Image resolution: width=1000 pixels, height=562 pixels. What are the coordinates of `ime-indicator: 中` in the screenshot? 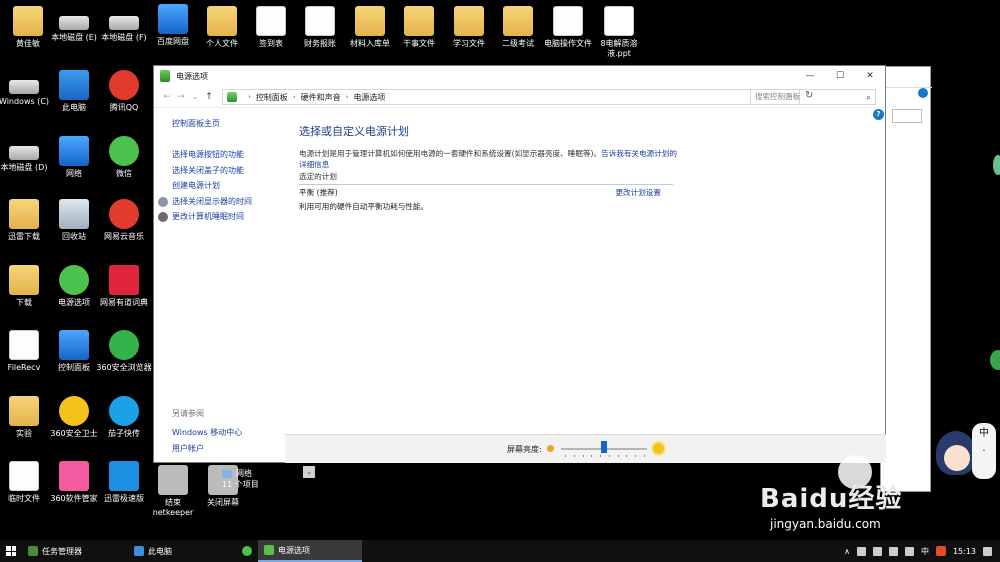 It's located at (925, 551).